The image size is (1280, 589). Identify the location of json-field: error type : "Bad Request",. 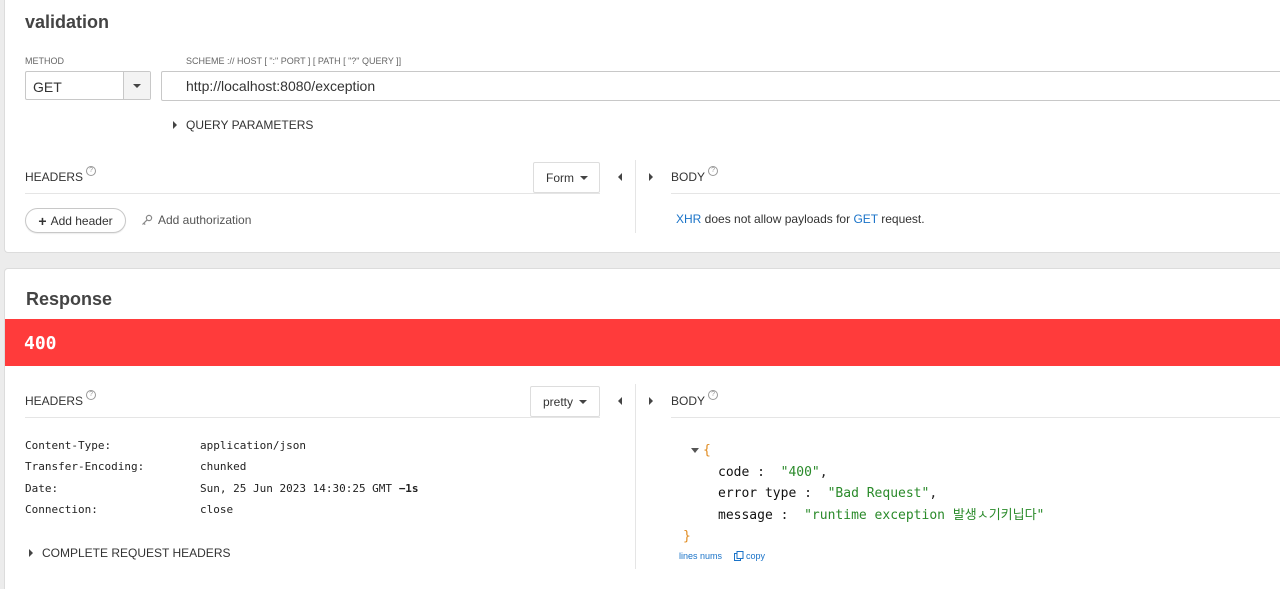
(828, 493).